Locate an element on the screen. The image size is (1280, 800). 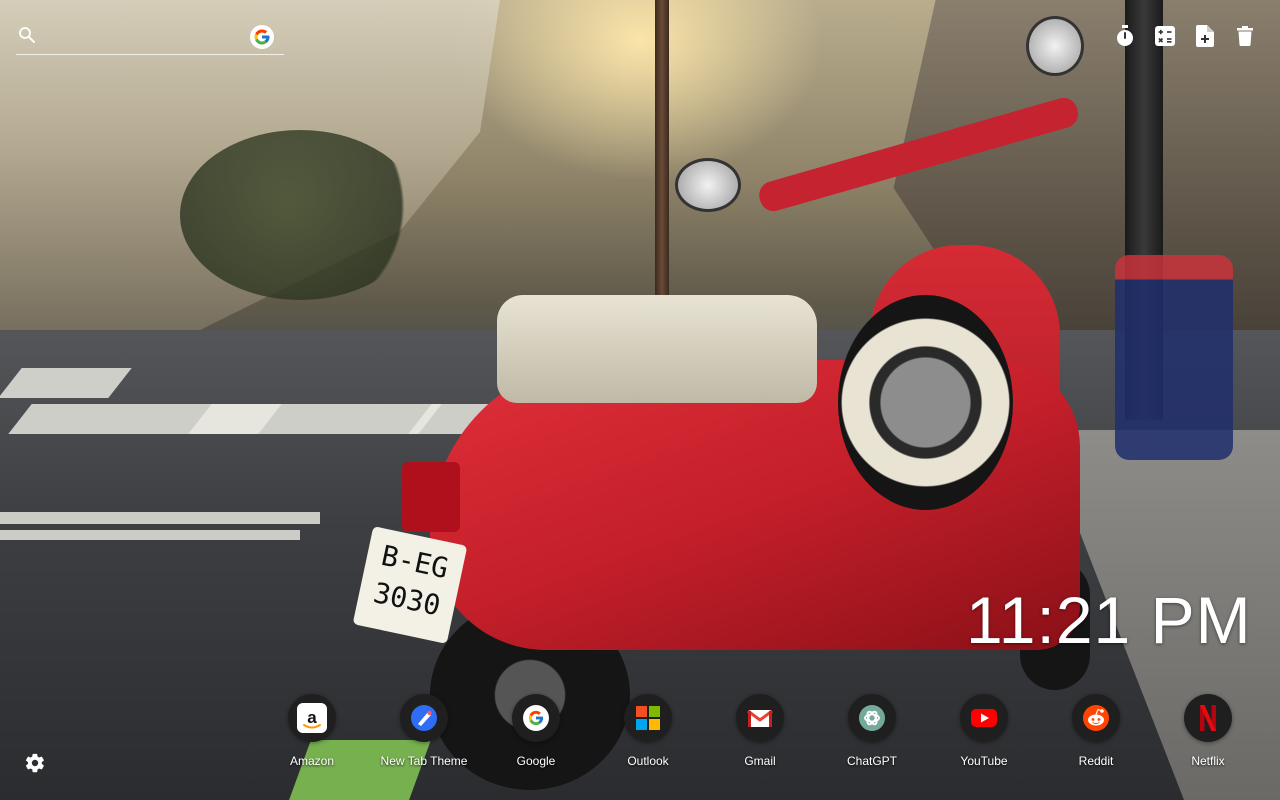
shortcut-label: Amazon is located at coordinates (312, 761).